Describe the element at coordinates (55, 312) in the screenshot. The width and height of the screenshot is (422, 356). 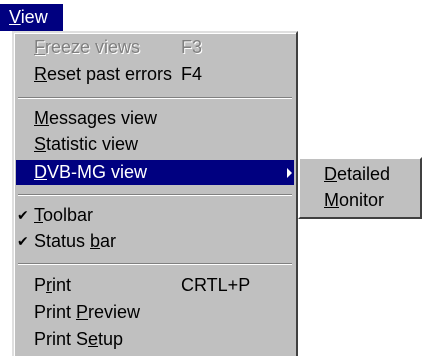
I see `label-pre: Print` at that location.